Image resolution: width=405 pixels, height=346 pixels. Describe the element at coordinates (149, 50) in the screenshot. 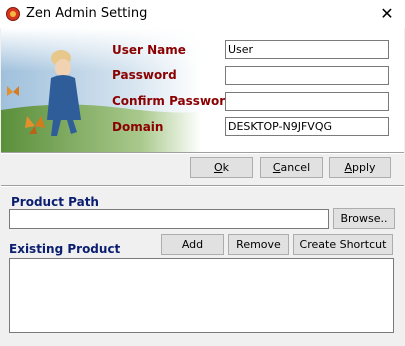

I see `user-name-label: User Name` at that location.